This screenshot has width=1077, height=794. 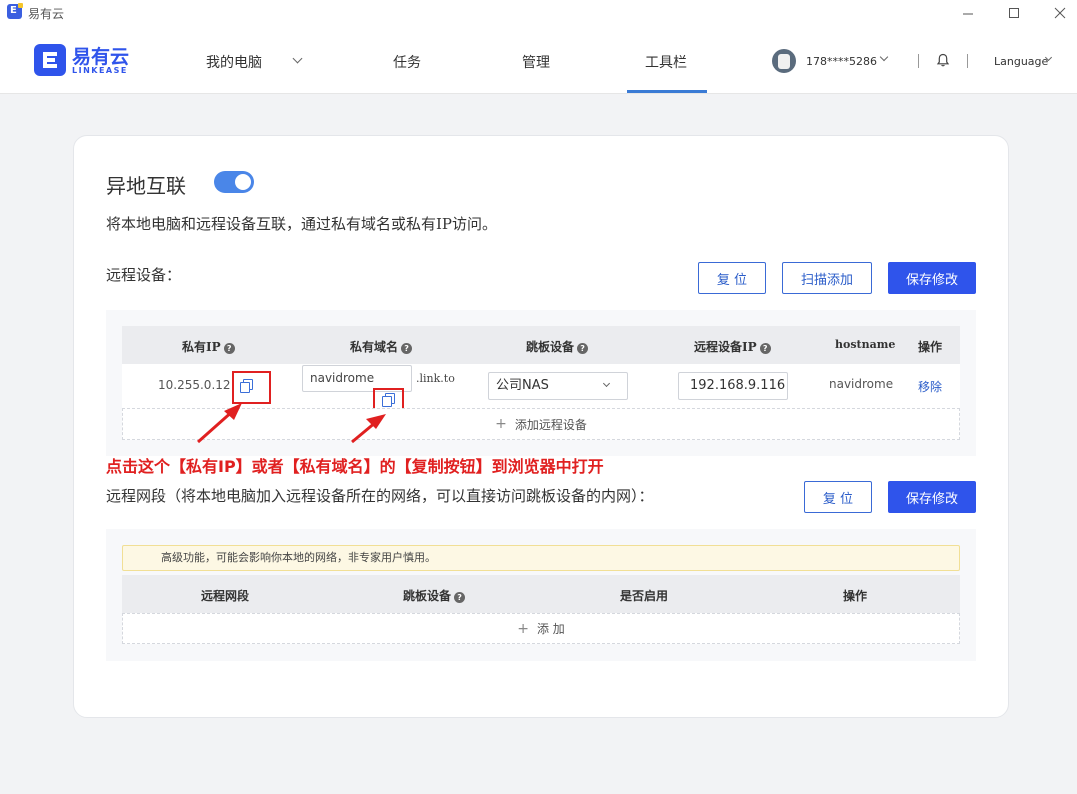 I want to click on hostname-value: navidrome, so click(x=861, y=384).